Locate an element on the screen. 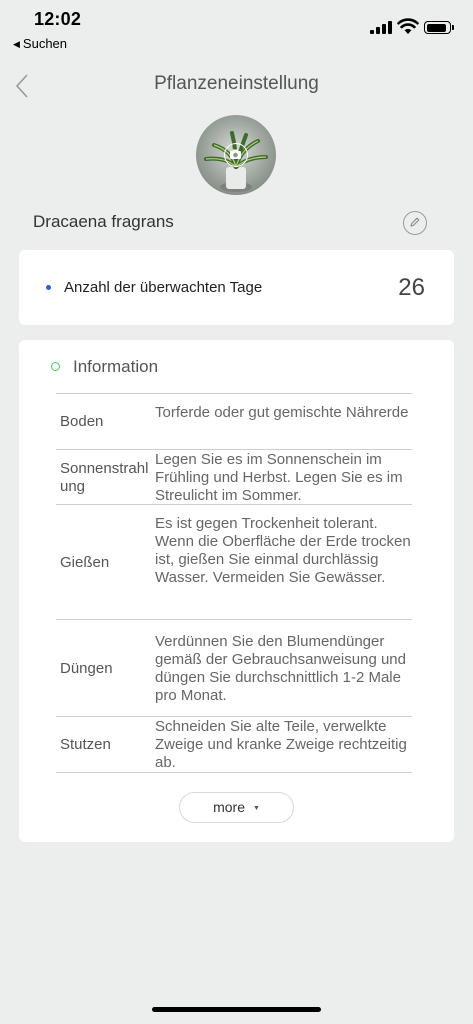  table-divider is located at coordinates (234, 772).